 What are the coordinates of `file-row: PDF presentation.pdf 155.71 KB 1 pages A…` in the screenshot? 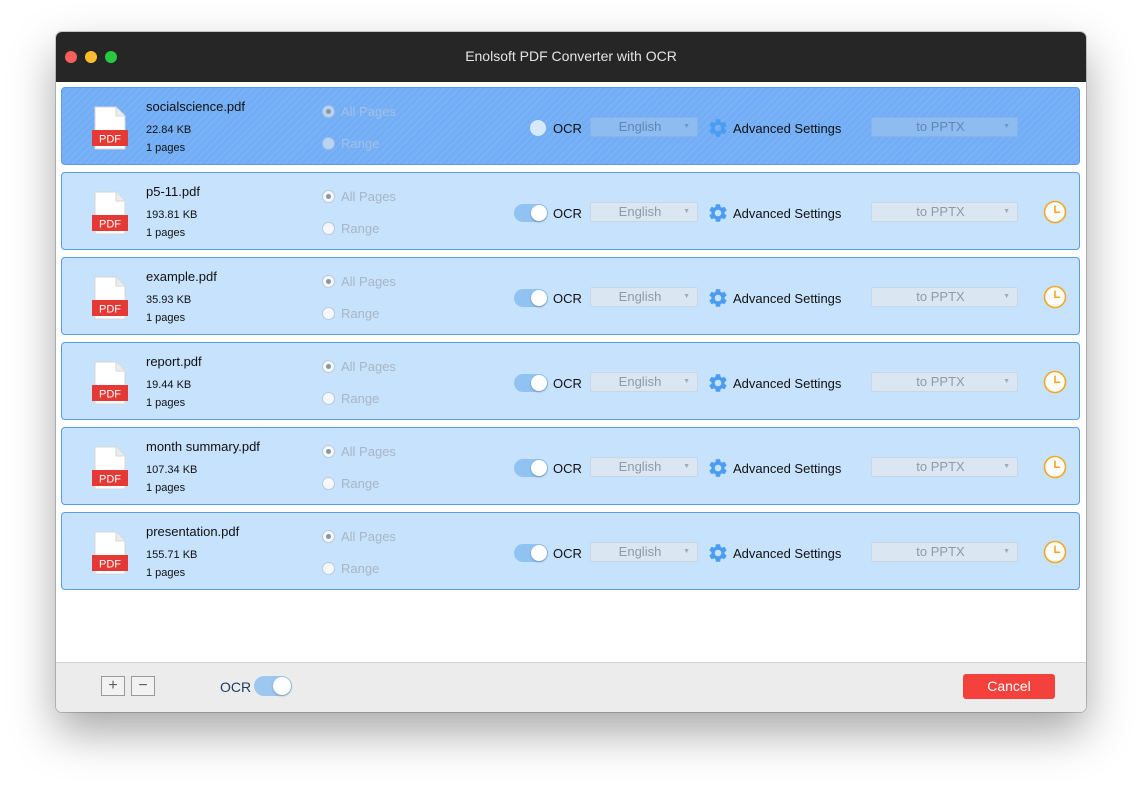 It's located at (570, 551).